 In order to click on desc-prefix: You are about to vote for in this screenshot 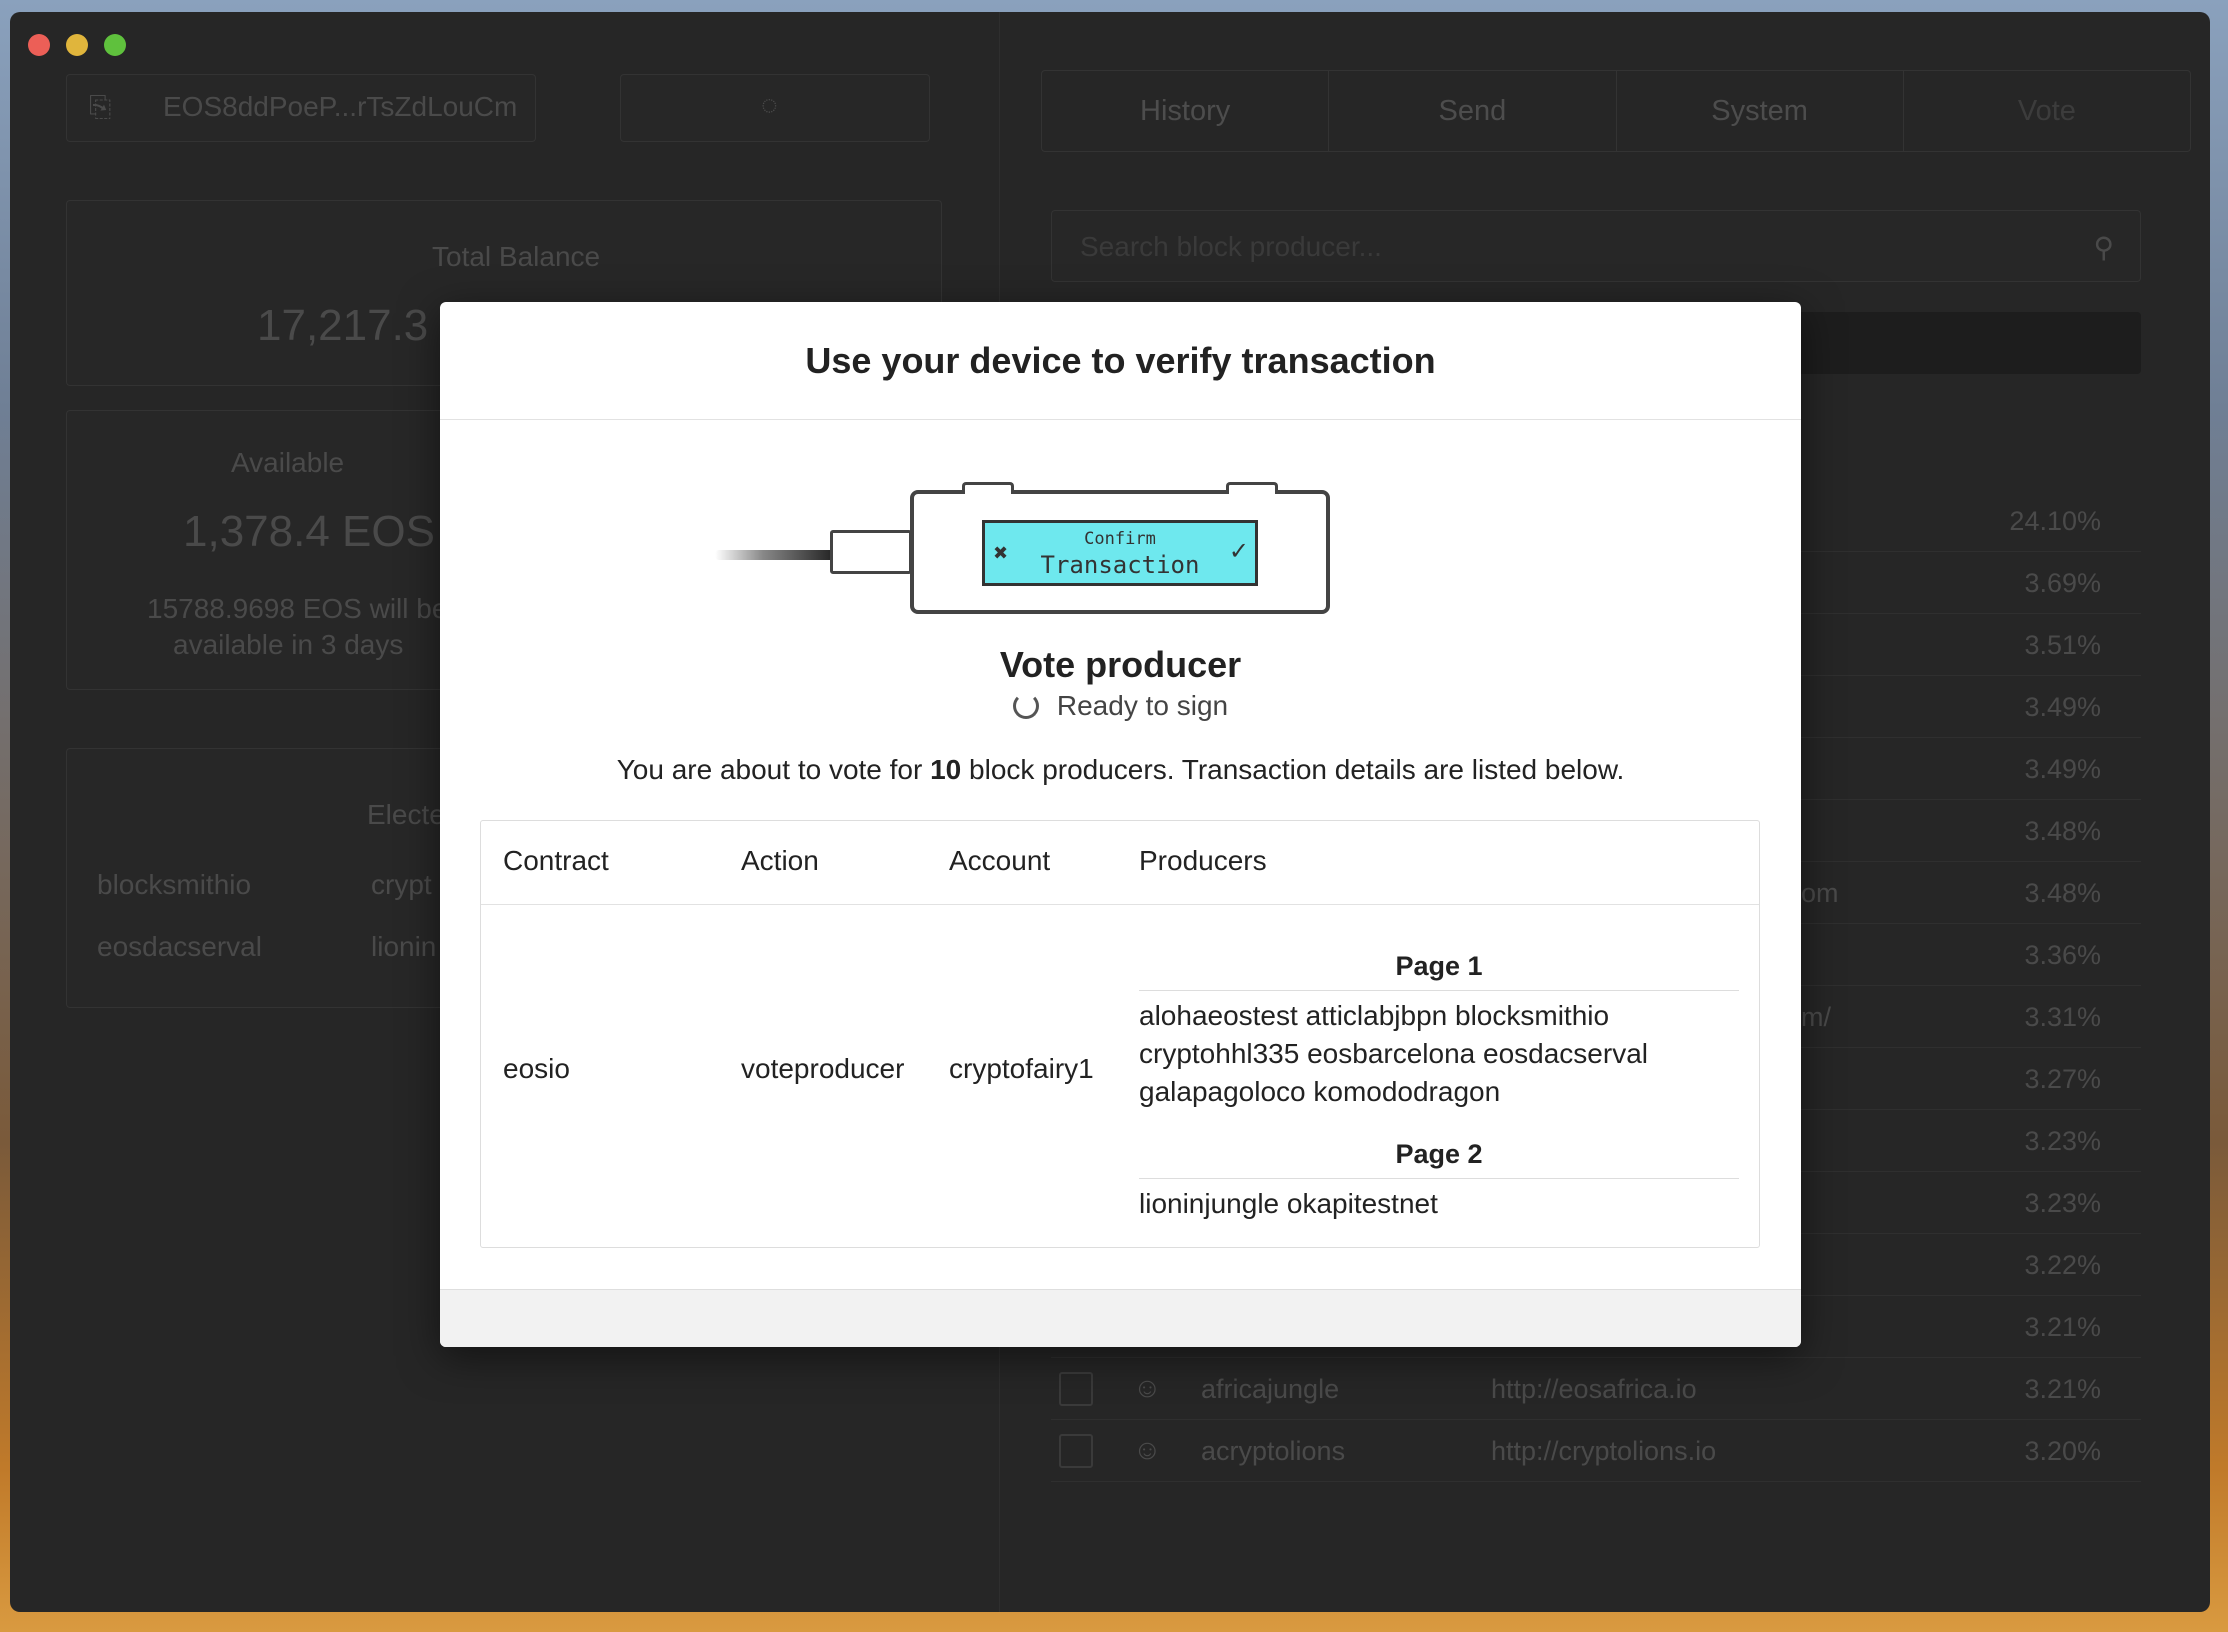, I will do `click(773, 769)`.